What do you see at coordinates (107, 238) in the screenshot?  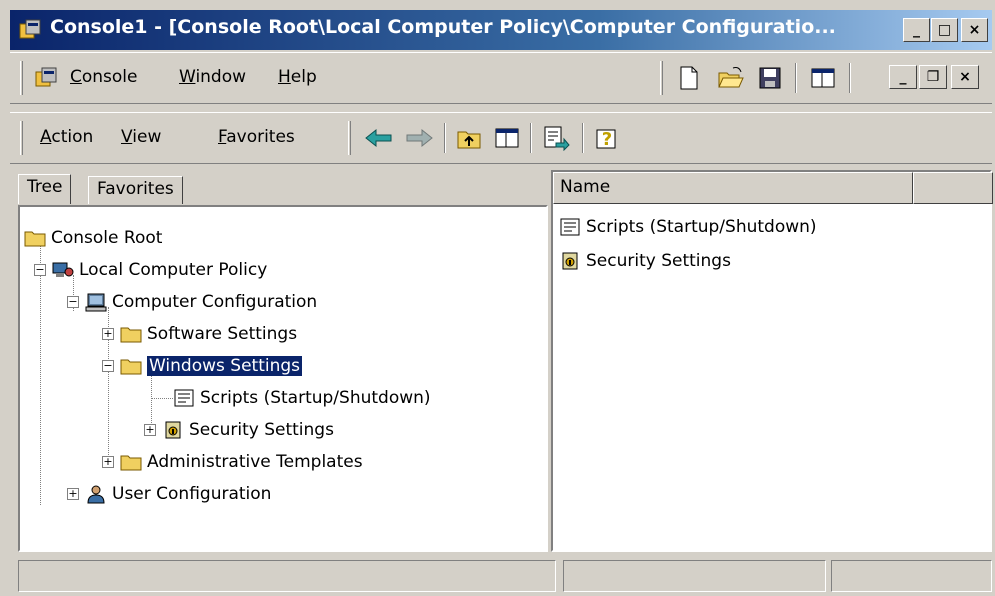 I see `tree-item-label: Console Root` at bounding box center [107, 238].